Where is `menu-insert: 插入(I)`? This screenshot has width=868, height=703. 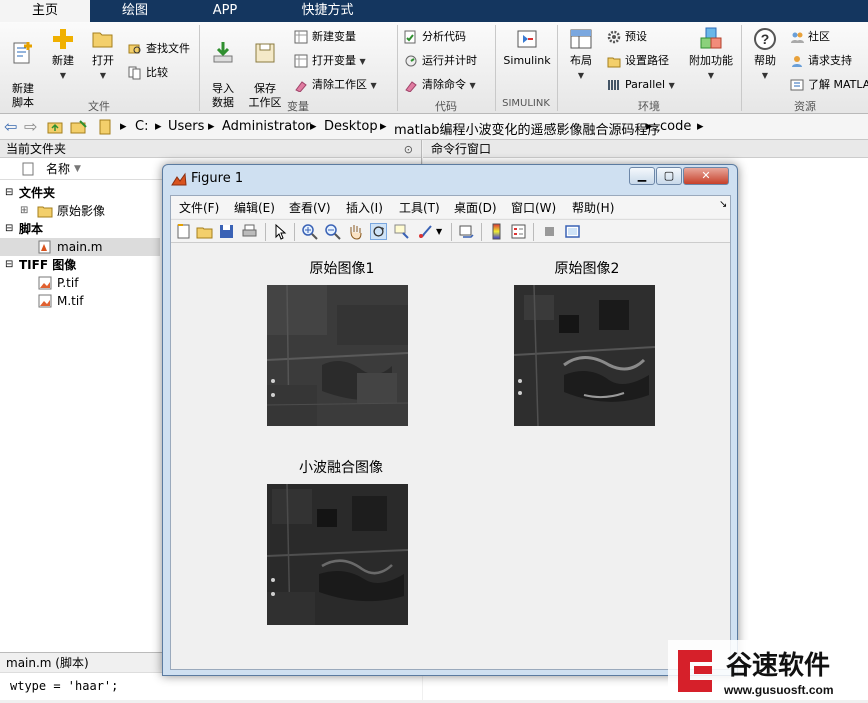
menu-insert: 插入(I) is located at coordinates (364, 207).